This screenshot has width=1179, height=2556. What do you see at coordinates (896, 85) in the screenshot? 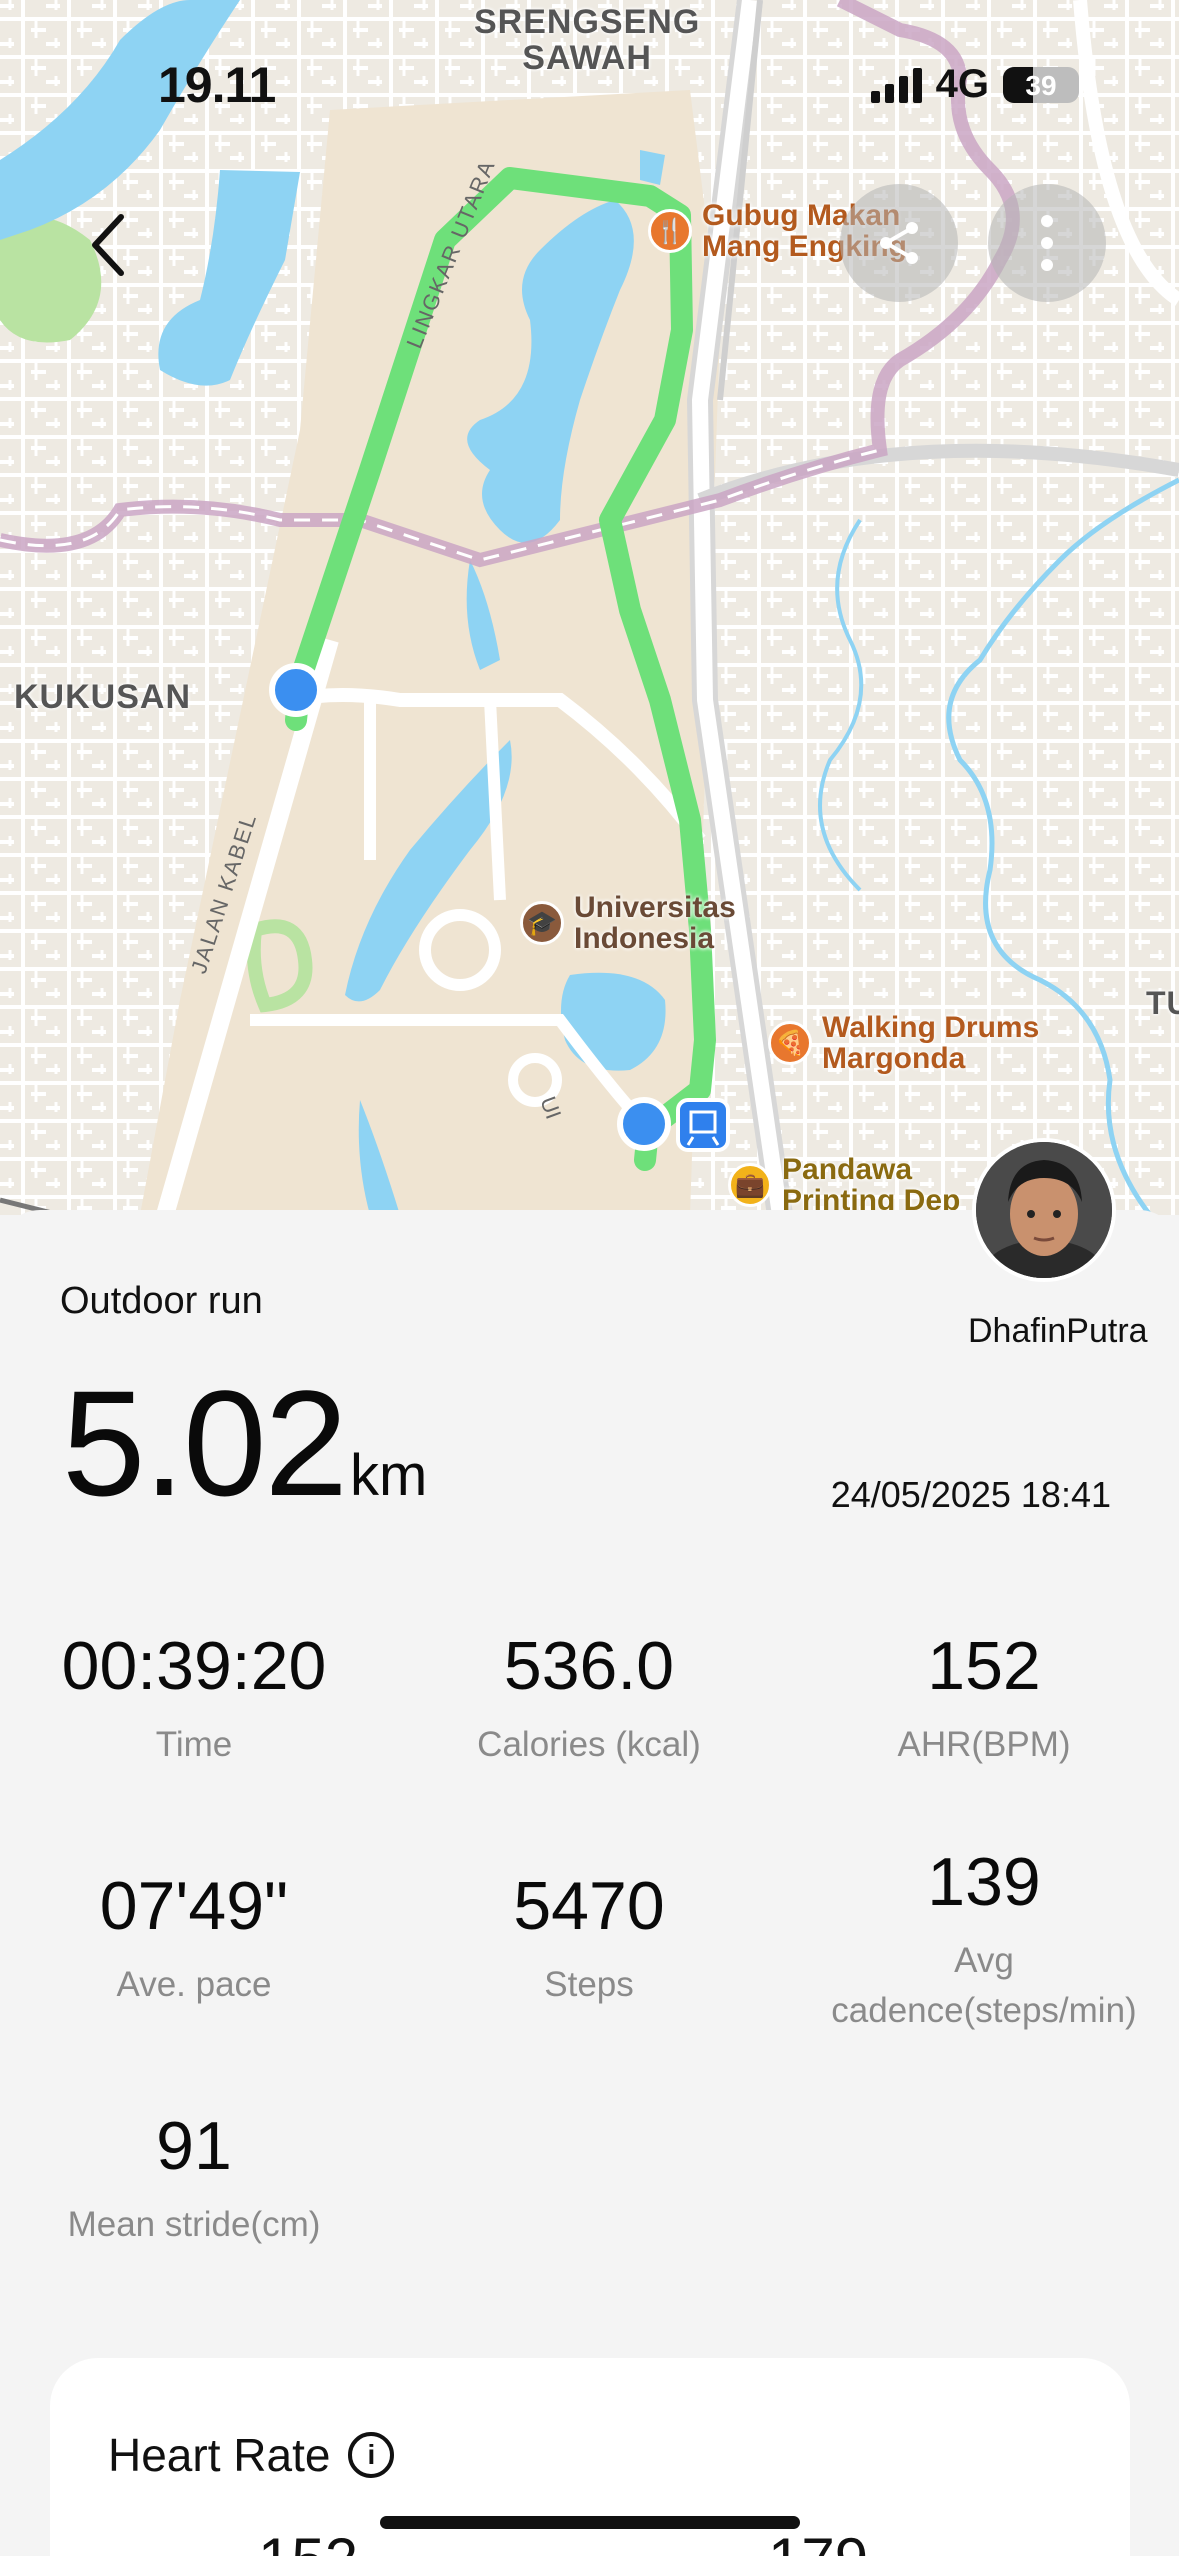
I see `cellular-signal-icon` at bounding box center [896, 85].